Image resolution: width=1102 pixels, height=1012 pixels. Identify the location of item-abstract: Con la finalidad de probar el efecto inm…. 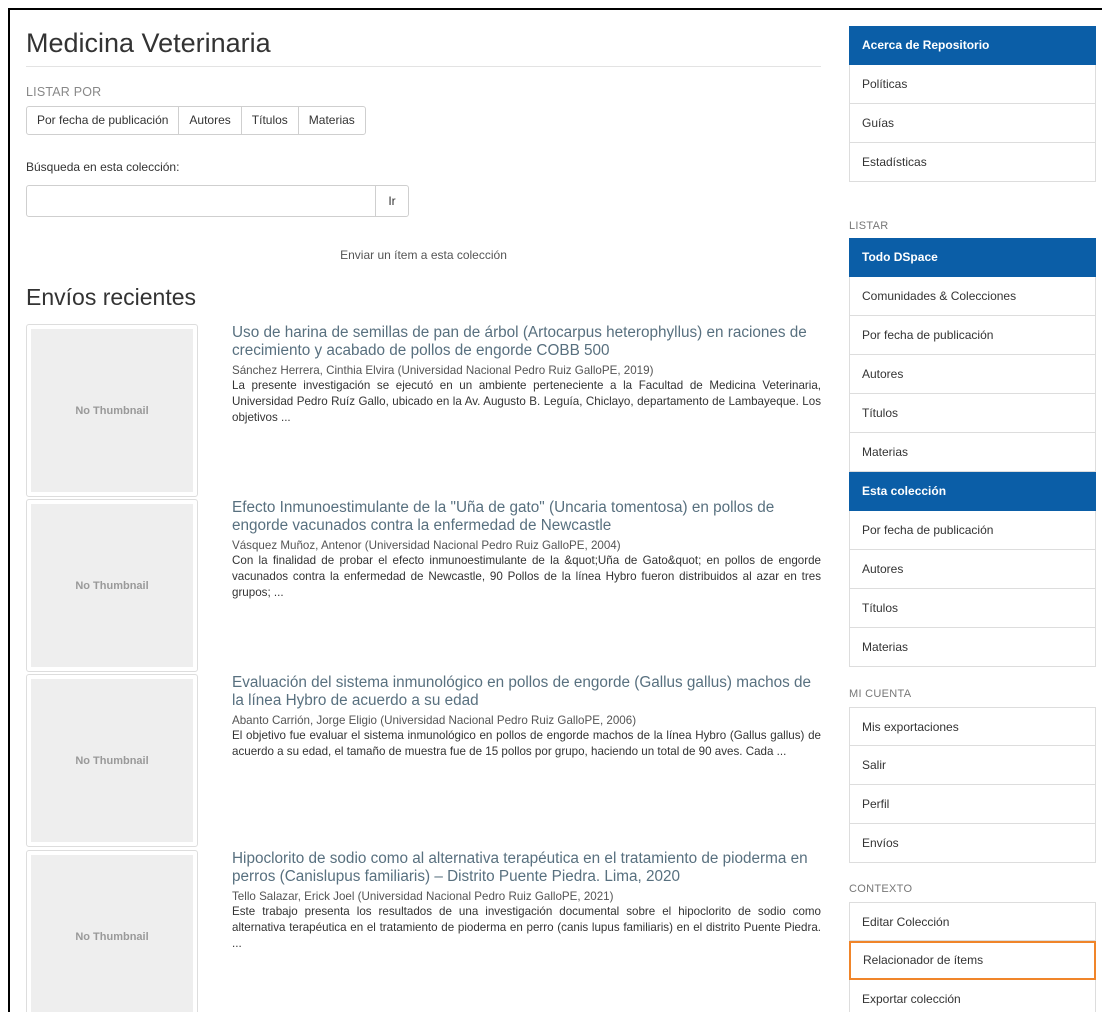
(526, 576).